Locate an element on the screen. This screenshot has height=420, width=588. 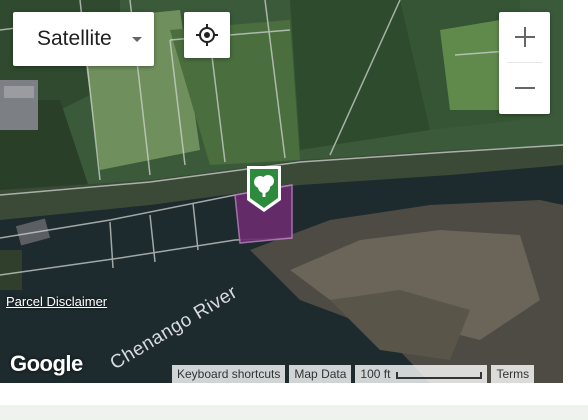
scale-ruler is located at coordinates (439, 375).